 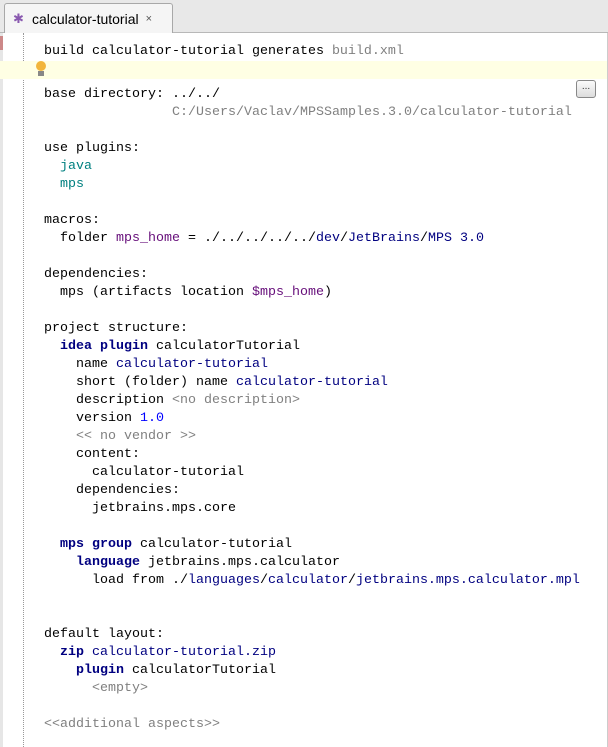 I want to click on code-line: content:, so click(x=108, y=455).